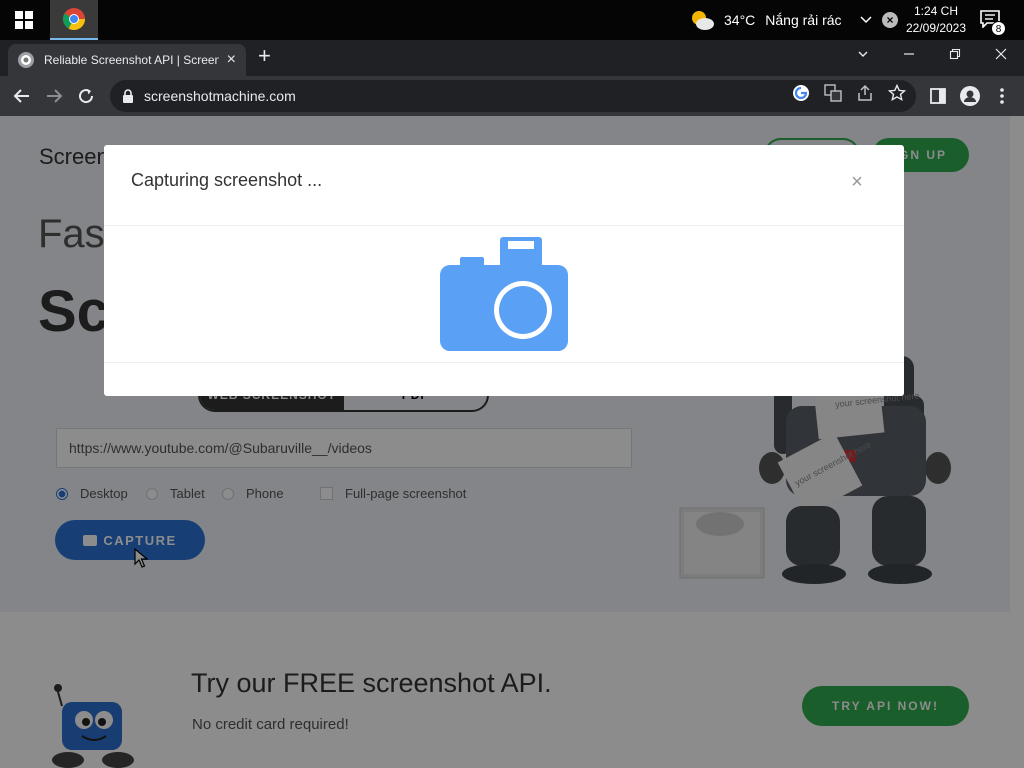 This screenshot has height=768, width=1024. I want to click on weather-condition: Nắng rải rác, so click(803, 20).